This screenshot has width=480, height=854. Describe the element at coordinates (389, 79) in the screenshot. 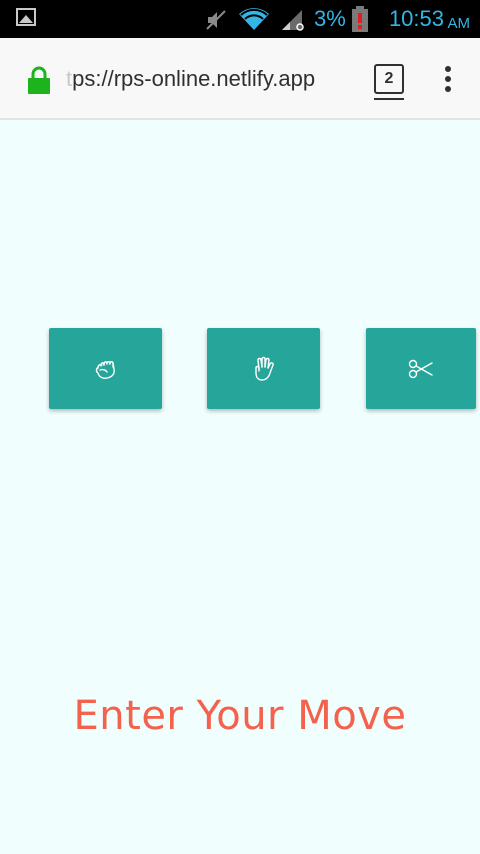

I see `tab-switcher-button: 2` at that location.